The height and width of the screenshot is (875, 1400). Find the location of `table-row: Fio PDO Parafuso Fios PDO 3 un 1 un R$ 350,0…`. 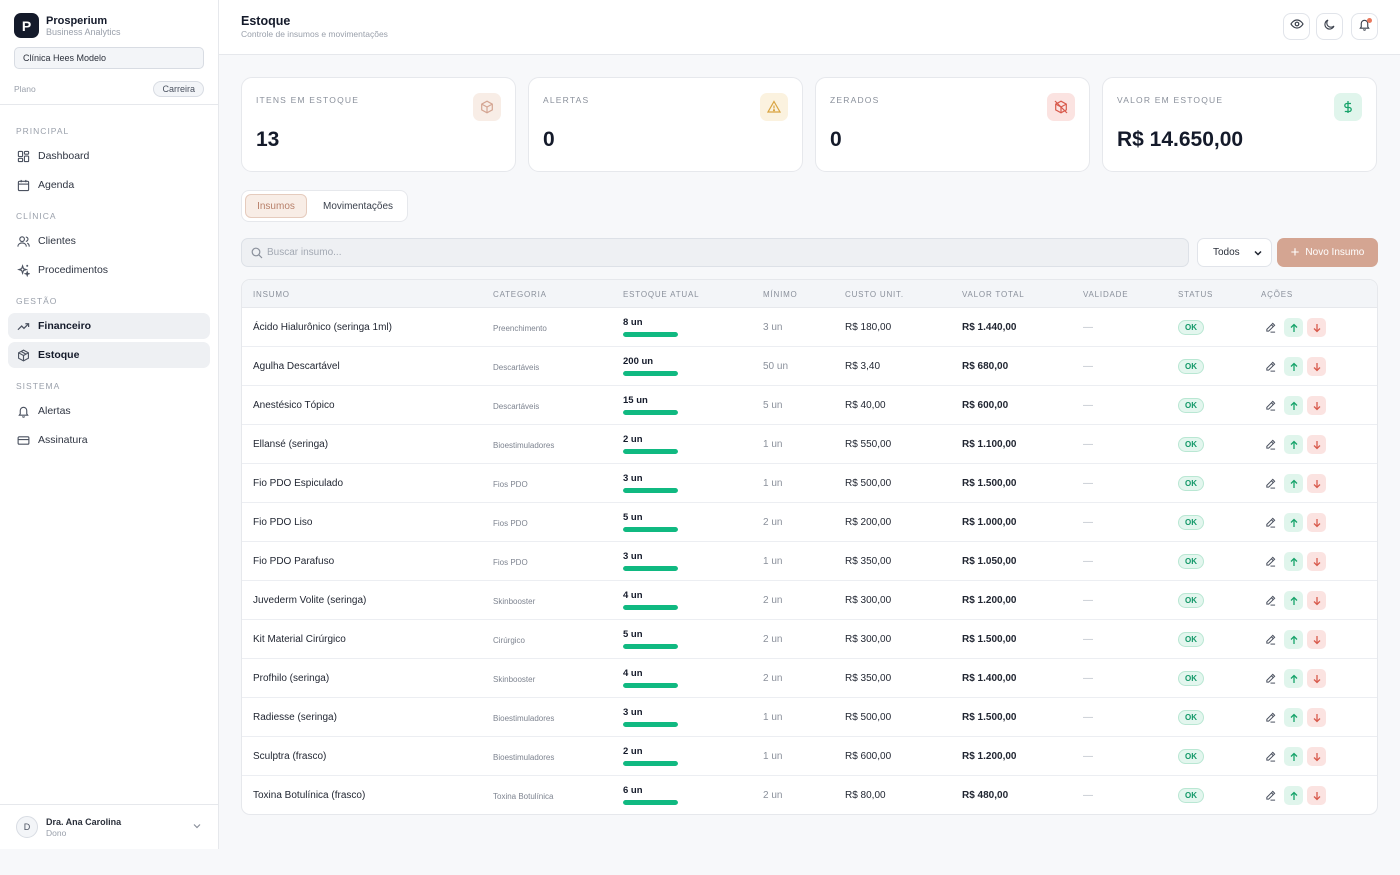

table-row: Fio PDO Parafuso Fios PDO 3 un 1 un R$ 350,0… is located at coordinates (809, 561).